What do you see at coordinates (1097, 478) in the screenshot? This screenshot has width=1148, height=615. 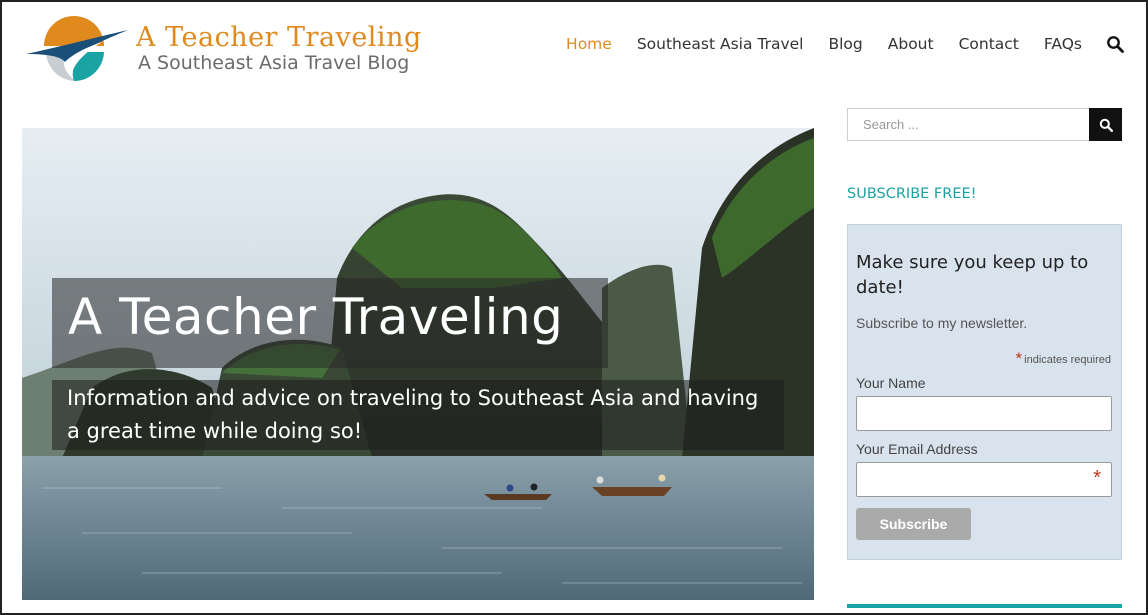 I see `email-required-marker: *` at bounding box center [1097, 478].